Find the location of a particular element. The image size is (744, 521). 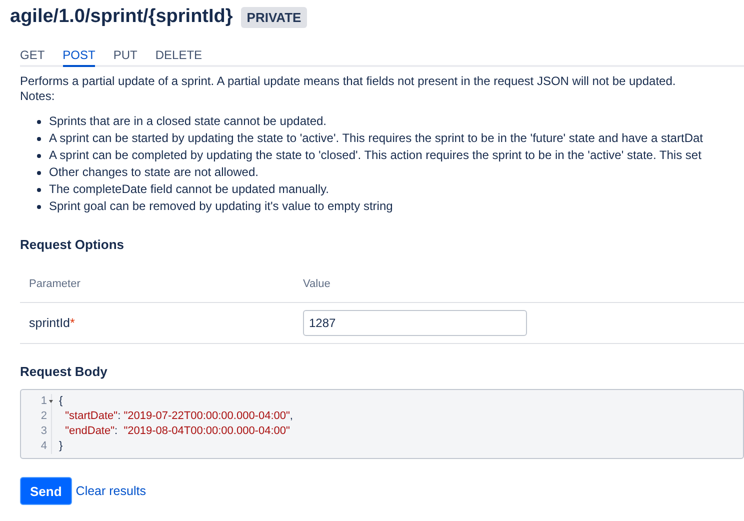

method-tab: PUT is located at coordinates (125, 55).